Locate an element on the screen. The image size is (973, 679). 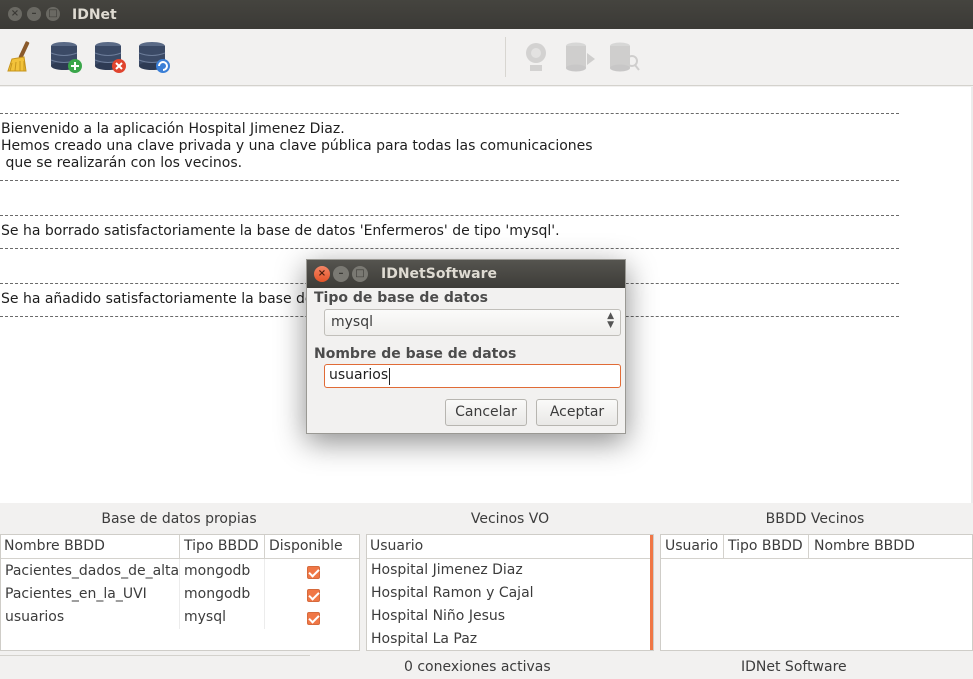
app-status: IDNet Software is located at coordinates (794, 667).